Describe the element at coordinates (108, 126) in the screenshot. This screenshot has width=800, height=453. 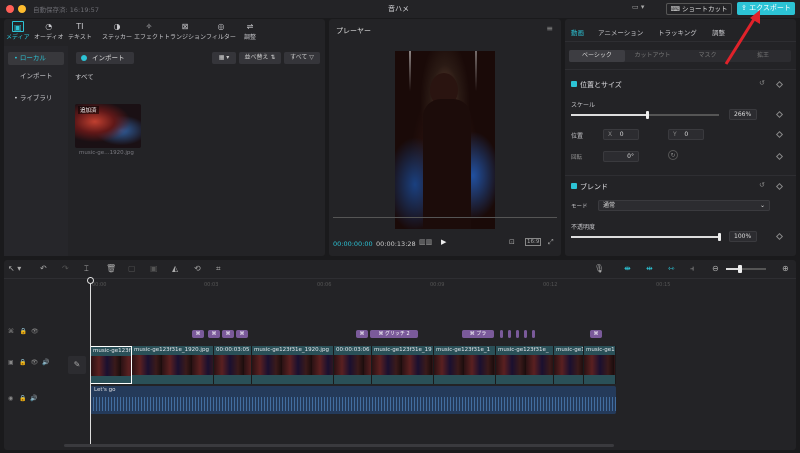
I see `media-thumbnail: 追加済` at that location.